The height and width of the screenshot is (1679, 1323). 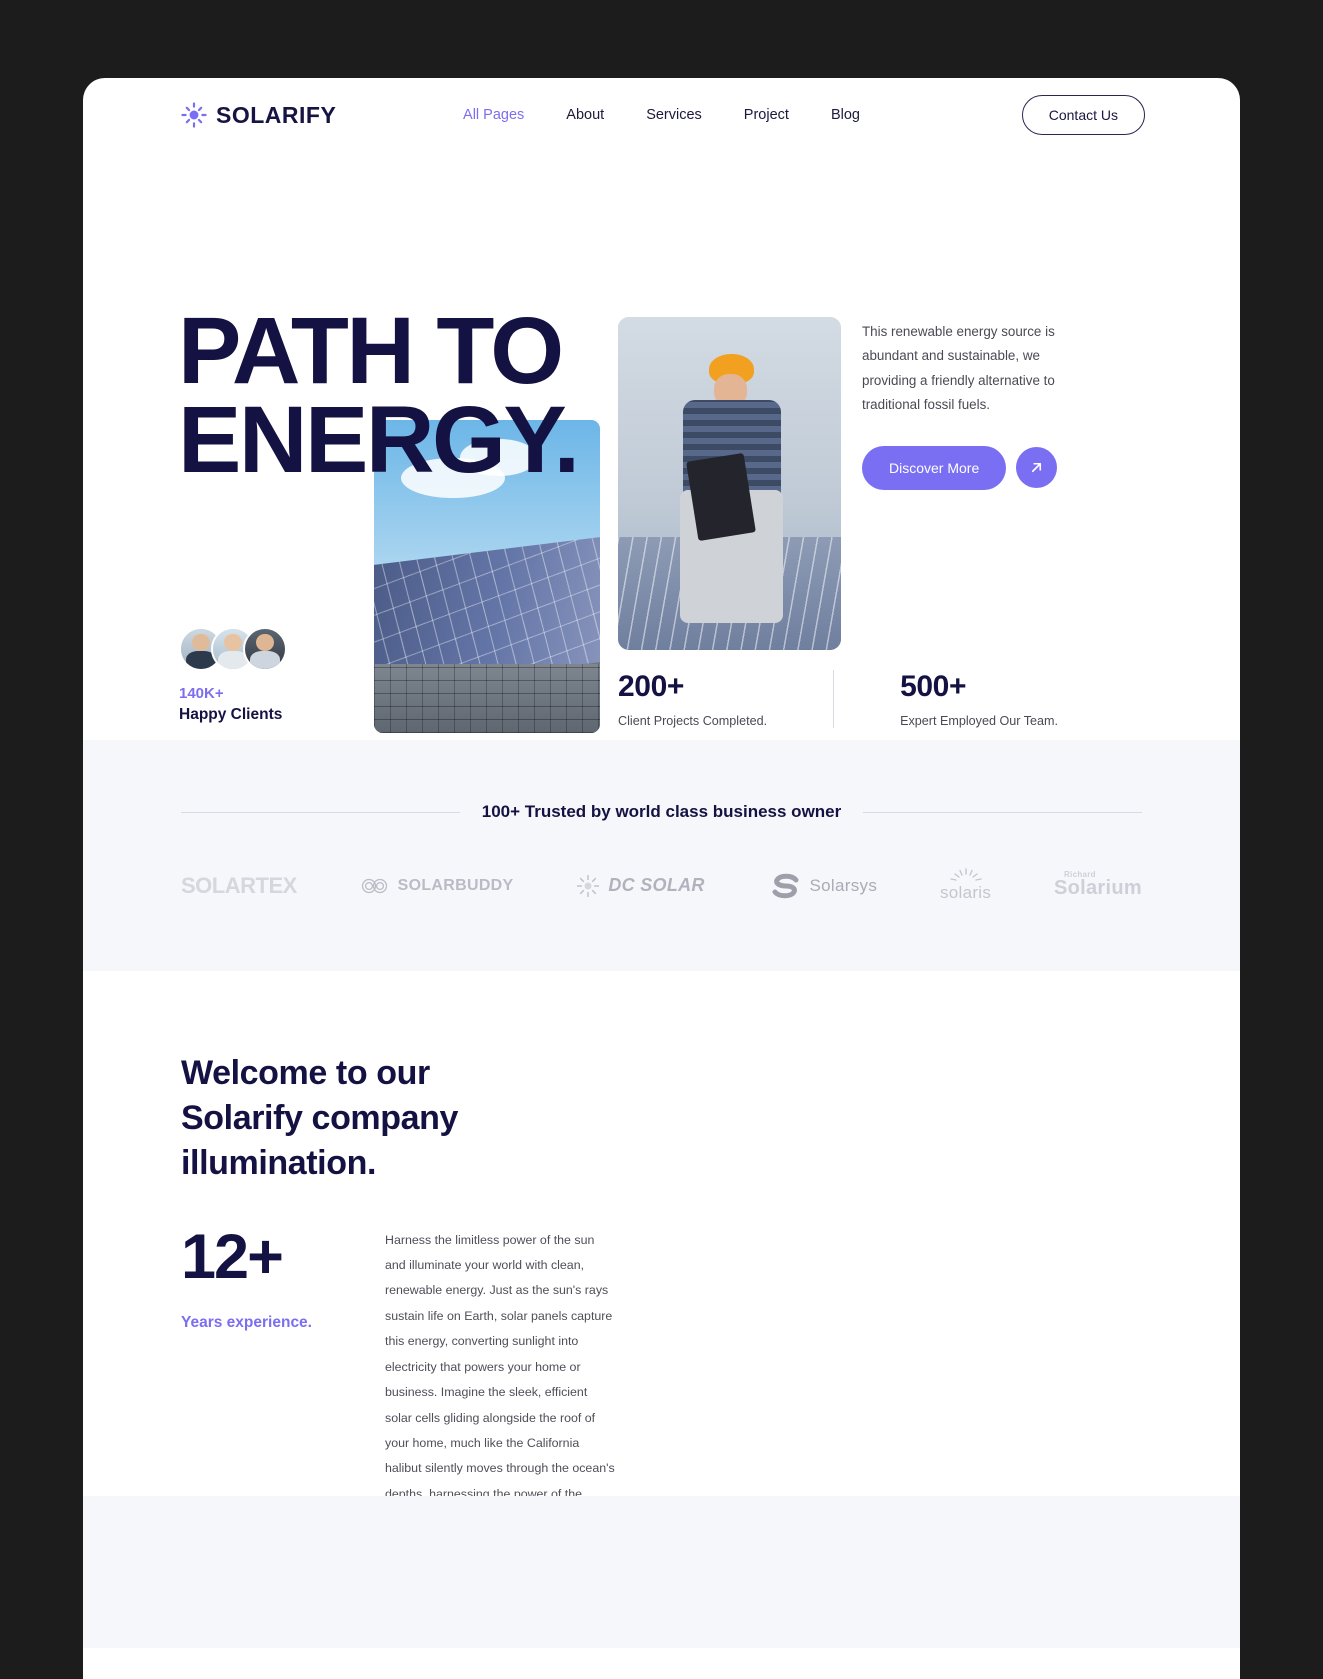 What do you see at coordinates (487, 576) in the screenshot?
I see `hero-solar-panel-photo` at bounding box center [487, 576].